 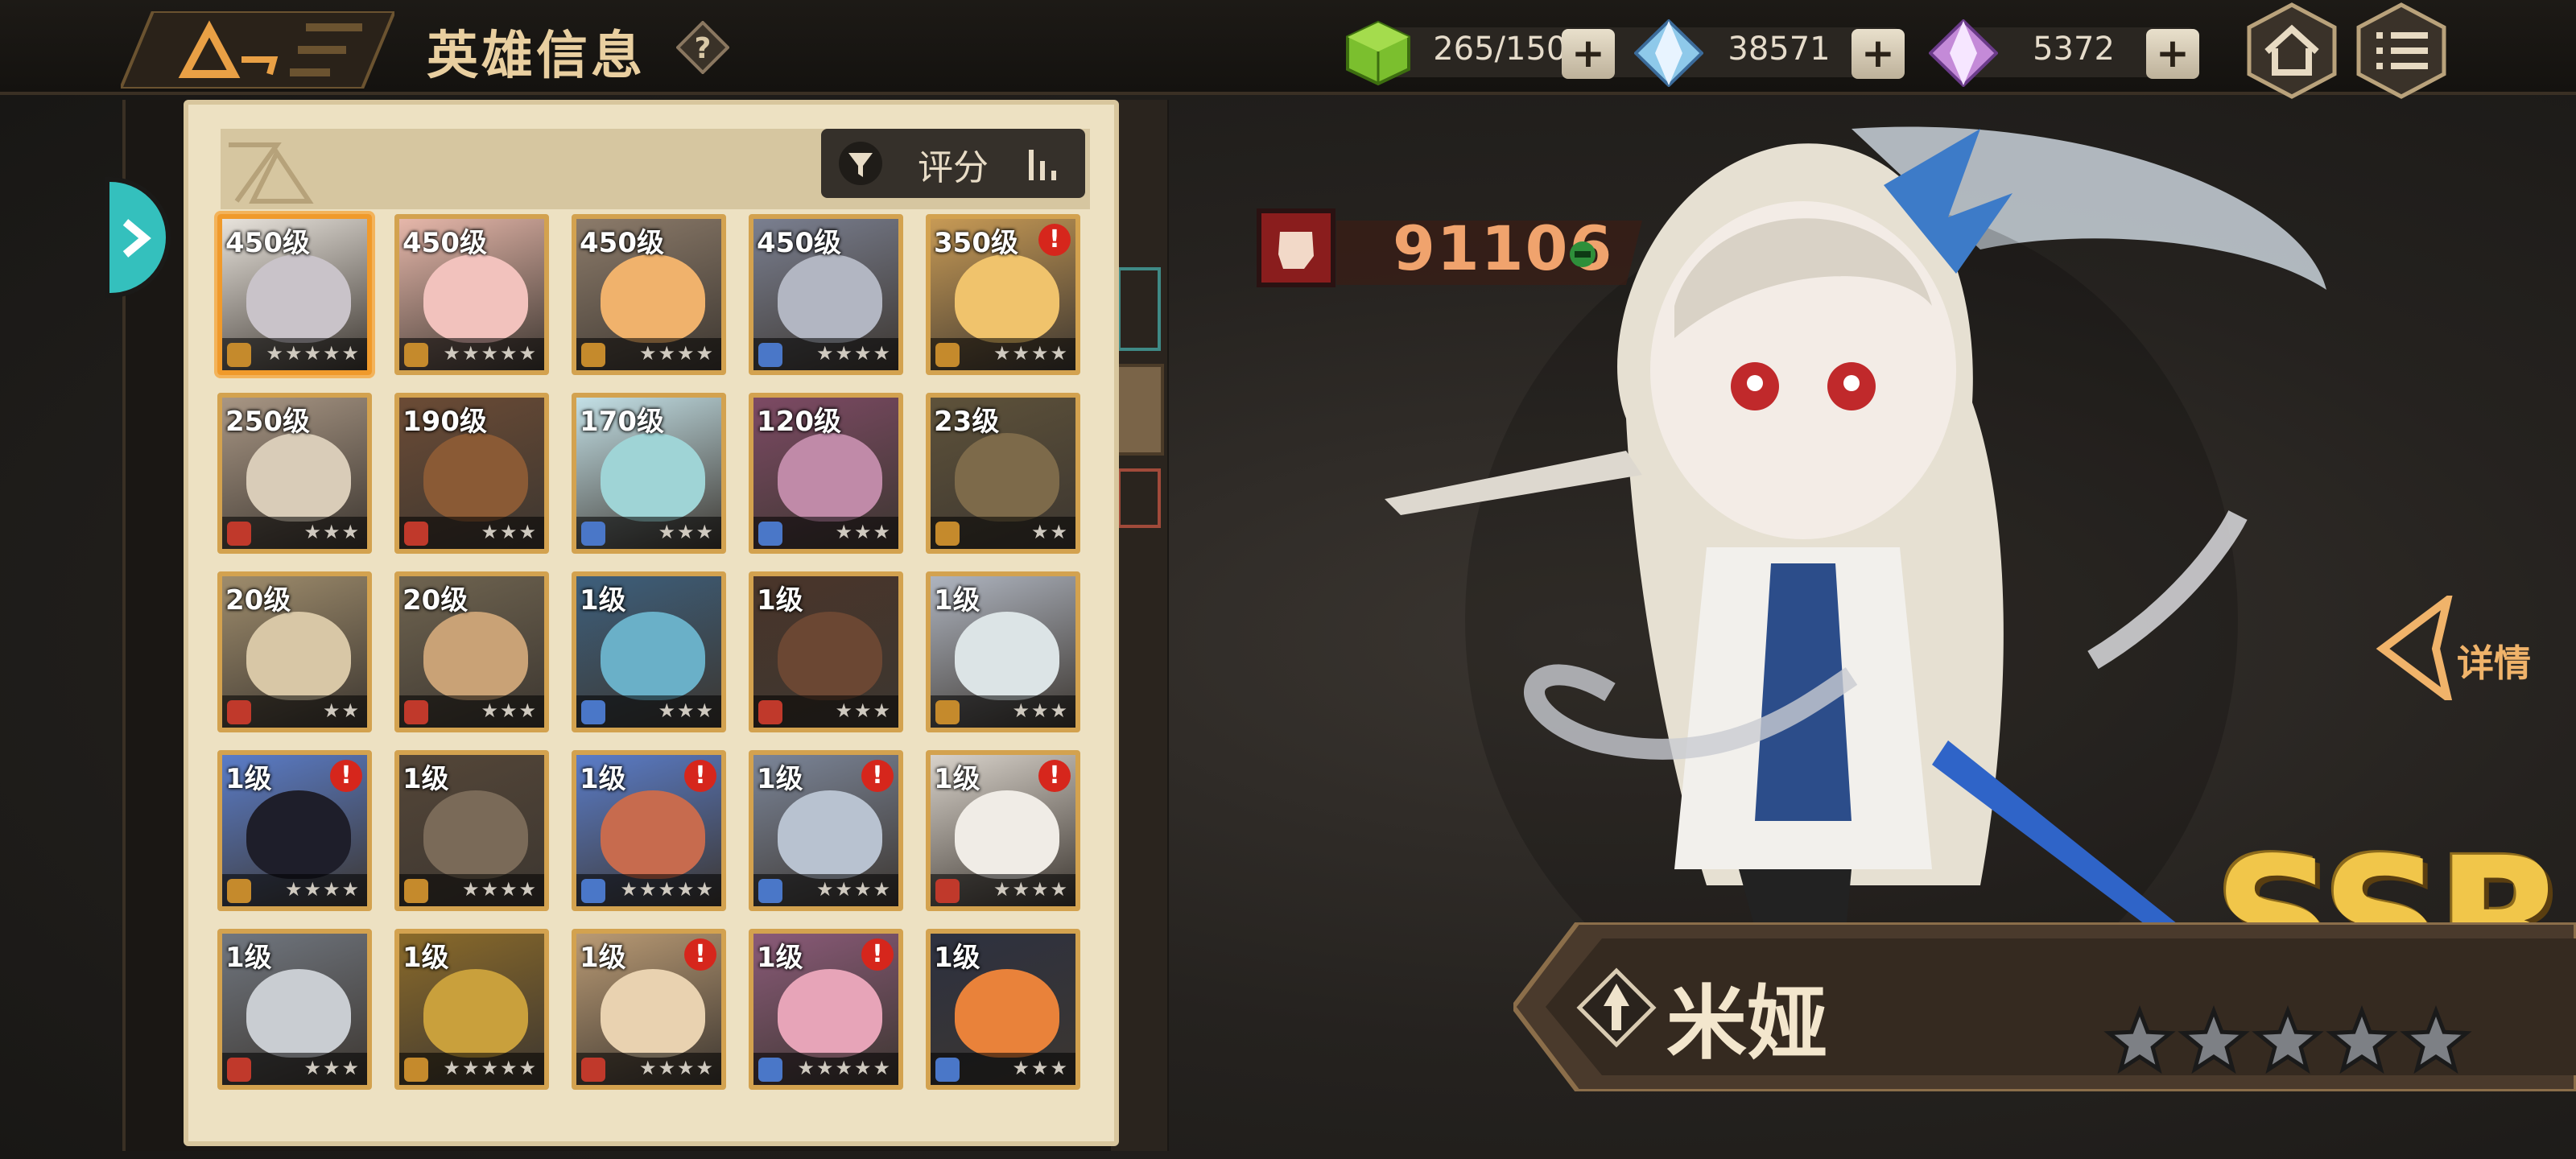 What do you see at coordinates (2292, 51) in the screenshot?
I see `home-icon` at bounding box center [2292, 51].